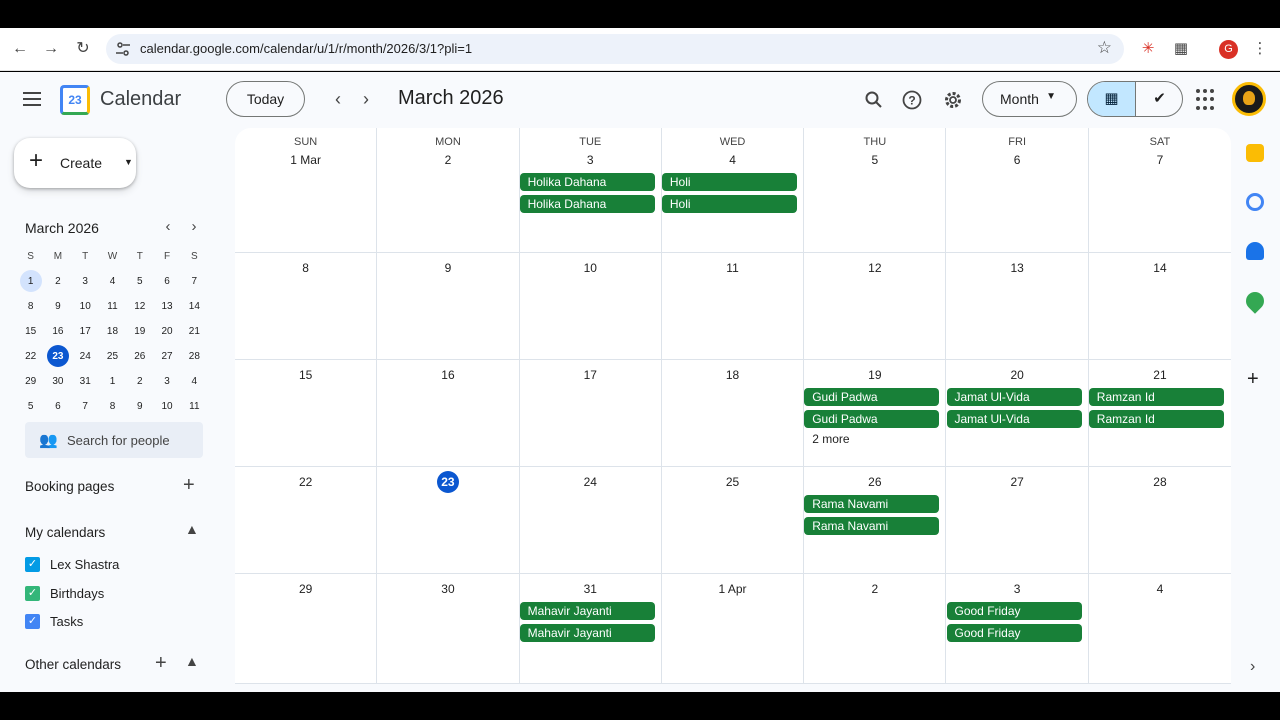 Image resolution: width=1280 pixels, height=720 pixels. What do you see at coordinates (112, 406) in the screenshot?
I see `mini-day: 8` at bounding box center [112, 406].